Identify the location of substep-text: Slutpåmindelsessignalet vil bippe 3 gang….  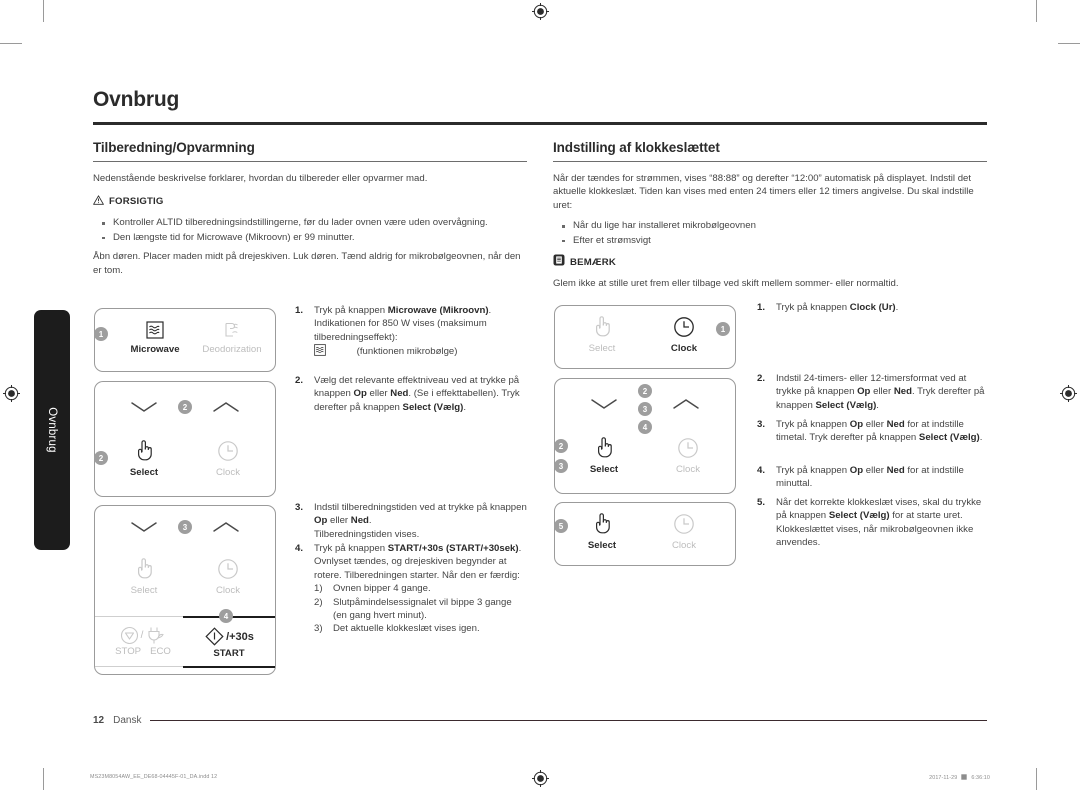
(422, 609).